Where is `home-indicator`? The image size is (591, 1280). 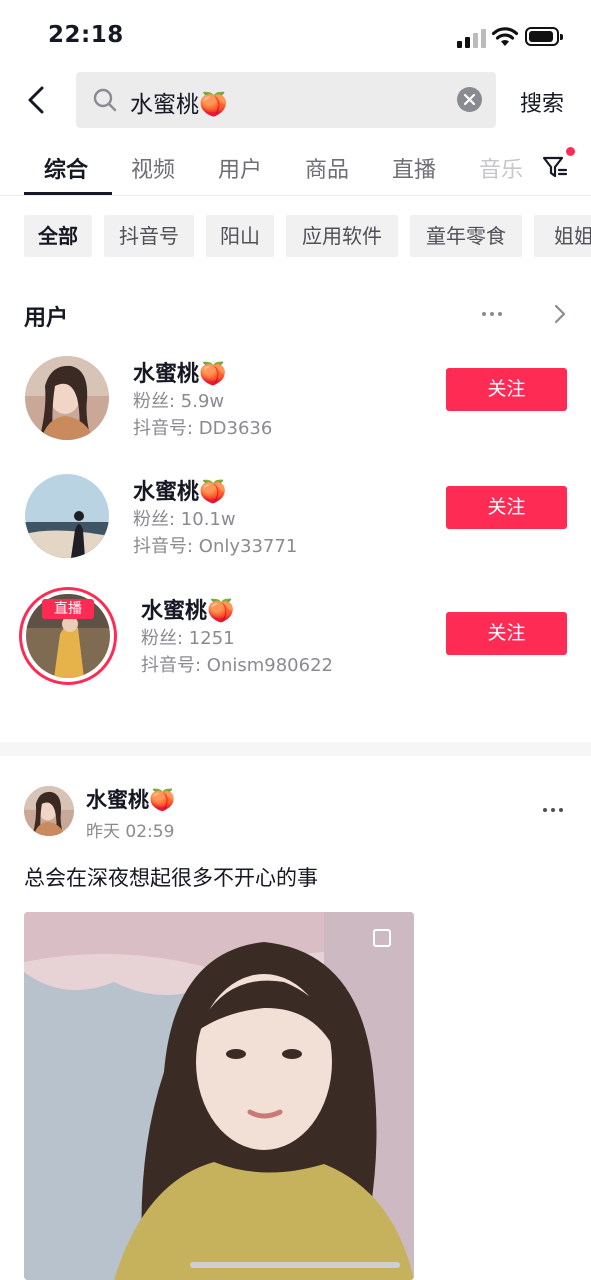 home-indicator is located at coordinates (295, 1265).